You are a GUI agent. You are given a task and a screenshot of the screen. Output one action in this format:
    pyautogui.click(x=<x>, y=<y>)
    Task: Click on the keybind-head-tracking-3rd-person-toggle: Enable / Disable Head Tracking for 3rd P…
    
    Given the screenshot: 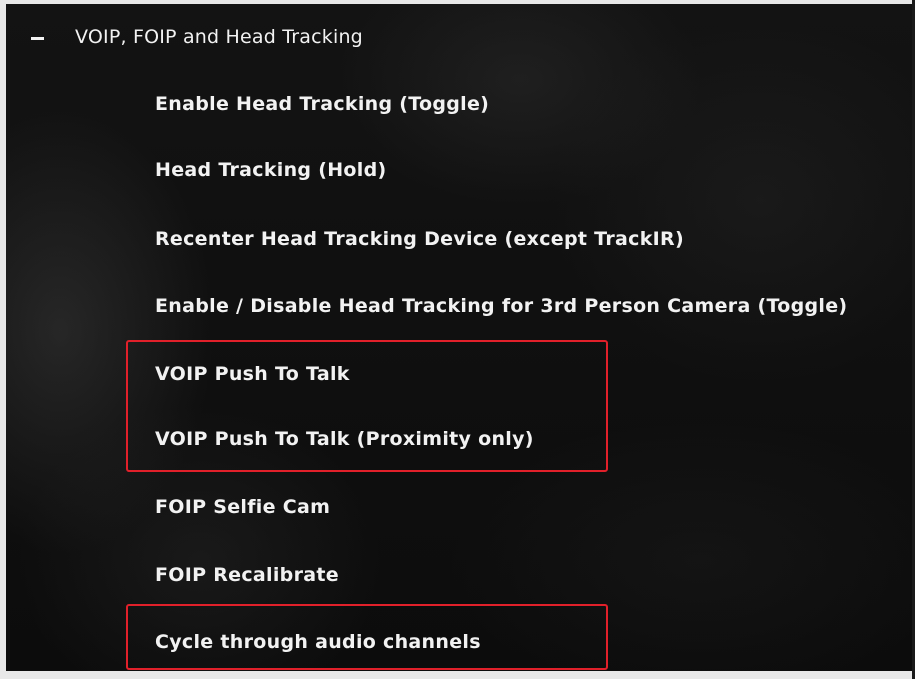 What is the action you would take?
    pyautogui.click(x=501, y=306)
    